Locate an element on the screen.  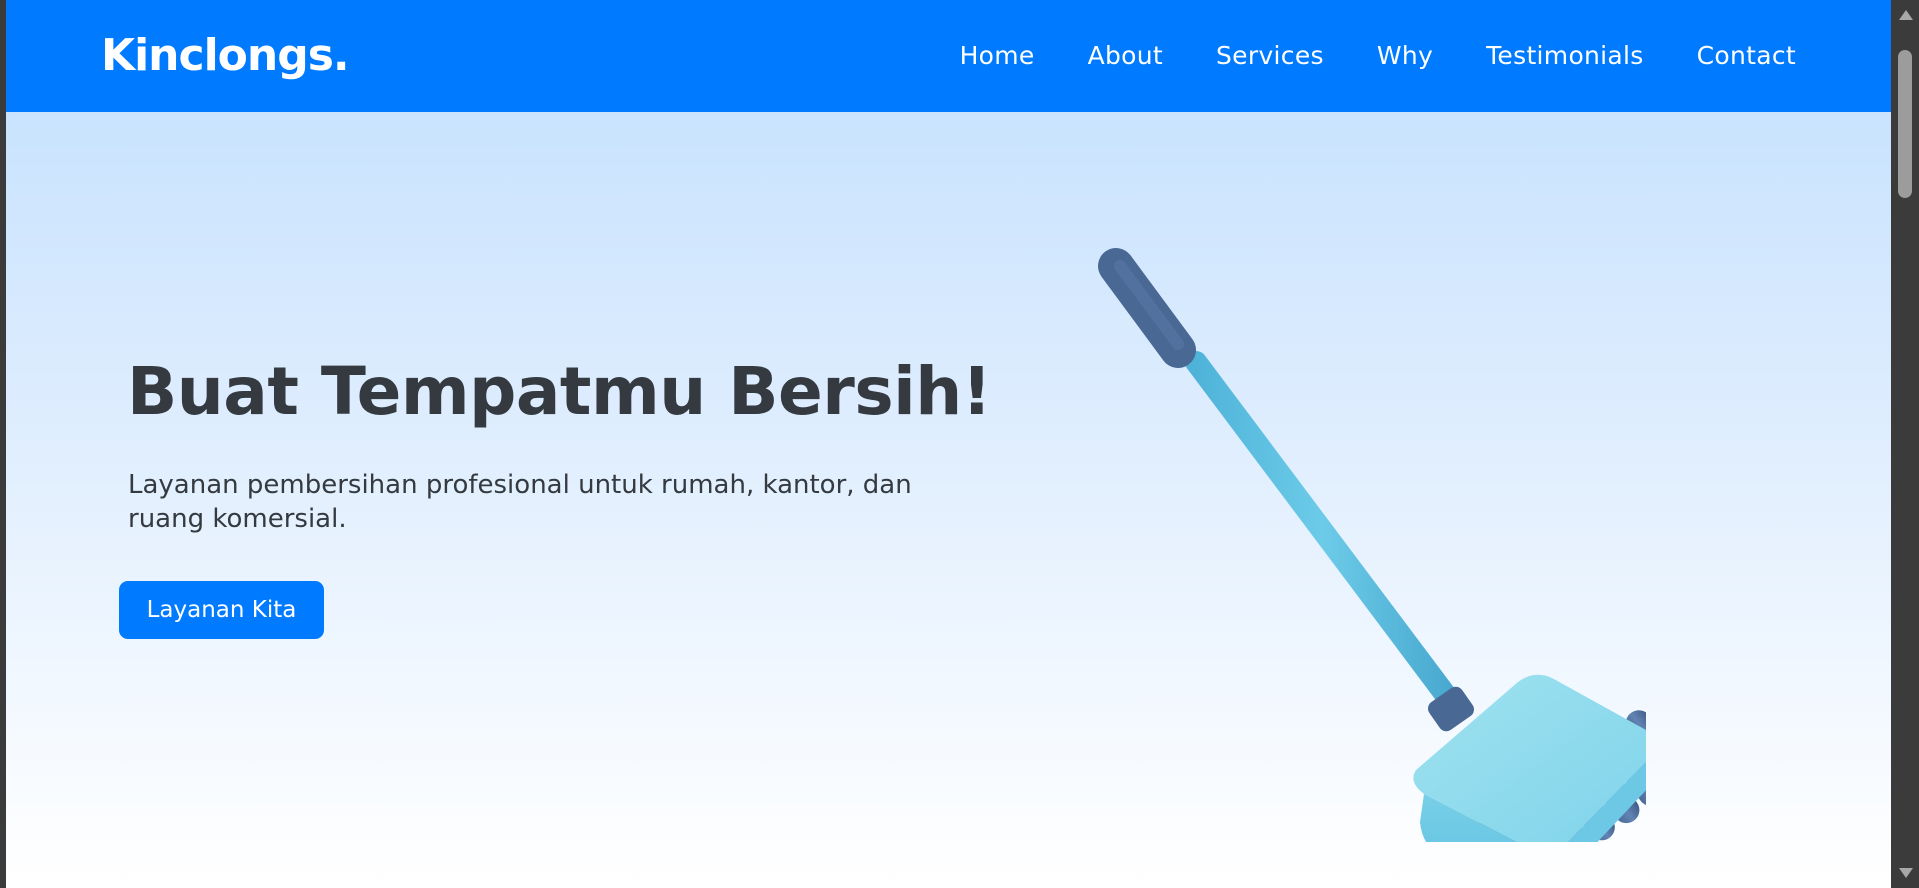
hero-title: Buat Tempatmu Bersih! is located at coordinates (559, 391).